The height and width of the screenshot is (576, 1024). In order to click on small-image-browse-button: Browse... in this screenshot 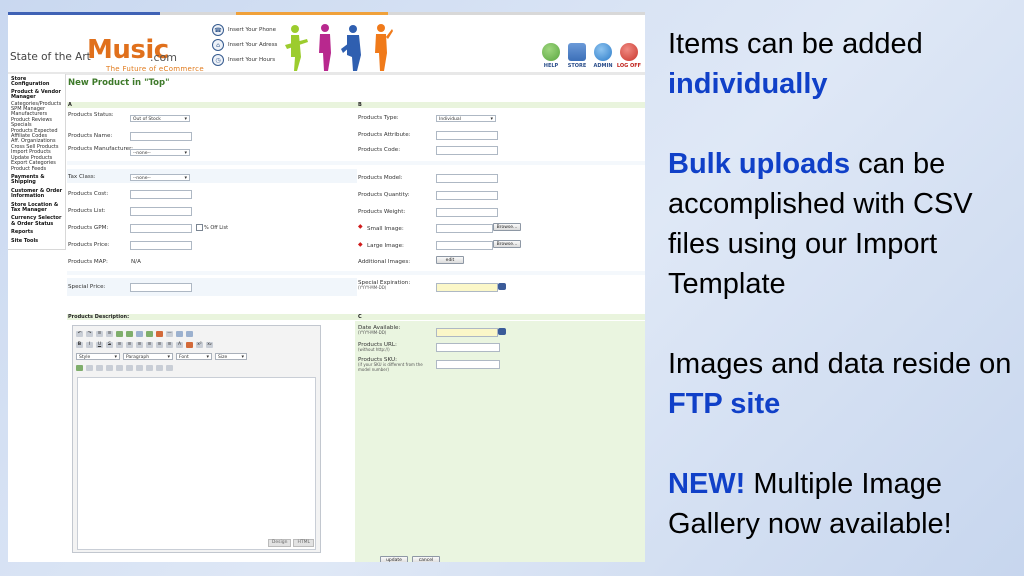, I will do `click(507, 227)`.